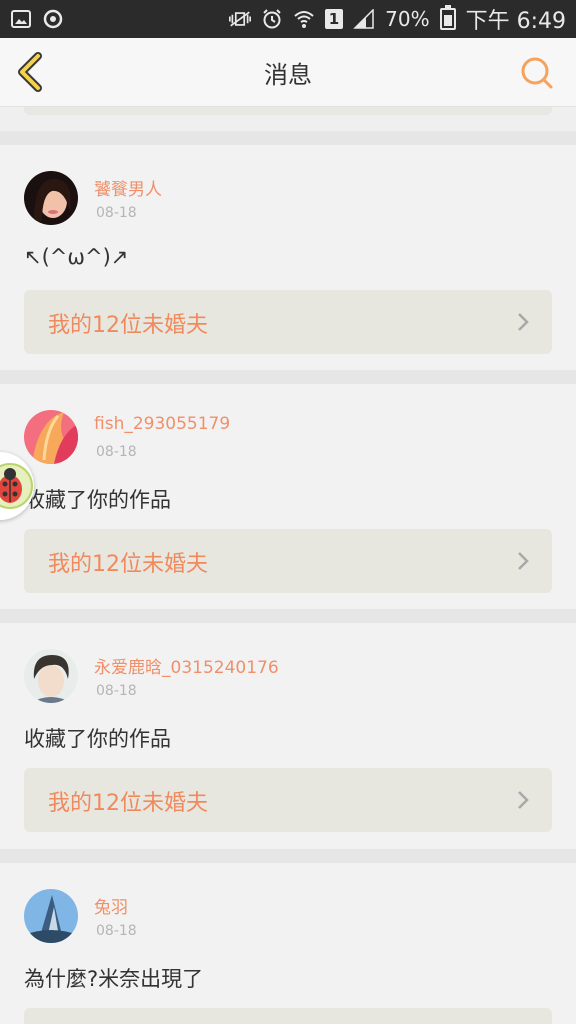  Describe the element at coordinates (364, 19) in the screenshot. I see `signal-icon` at that location.